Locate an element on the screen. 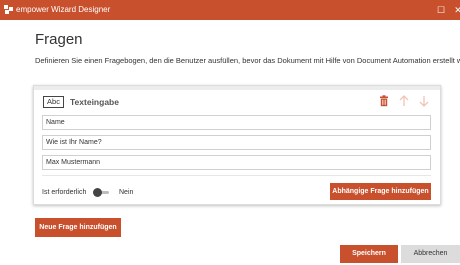 The width and height of the screenshot is (460, 265). card-top-border is located at coordinates (237, 88).